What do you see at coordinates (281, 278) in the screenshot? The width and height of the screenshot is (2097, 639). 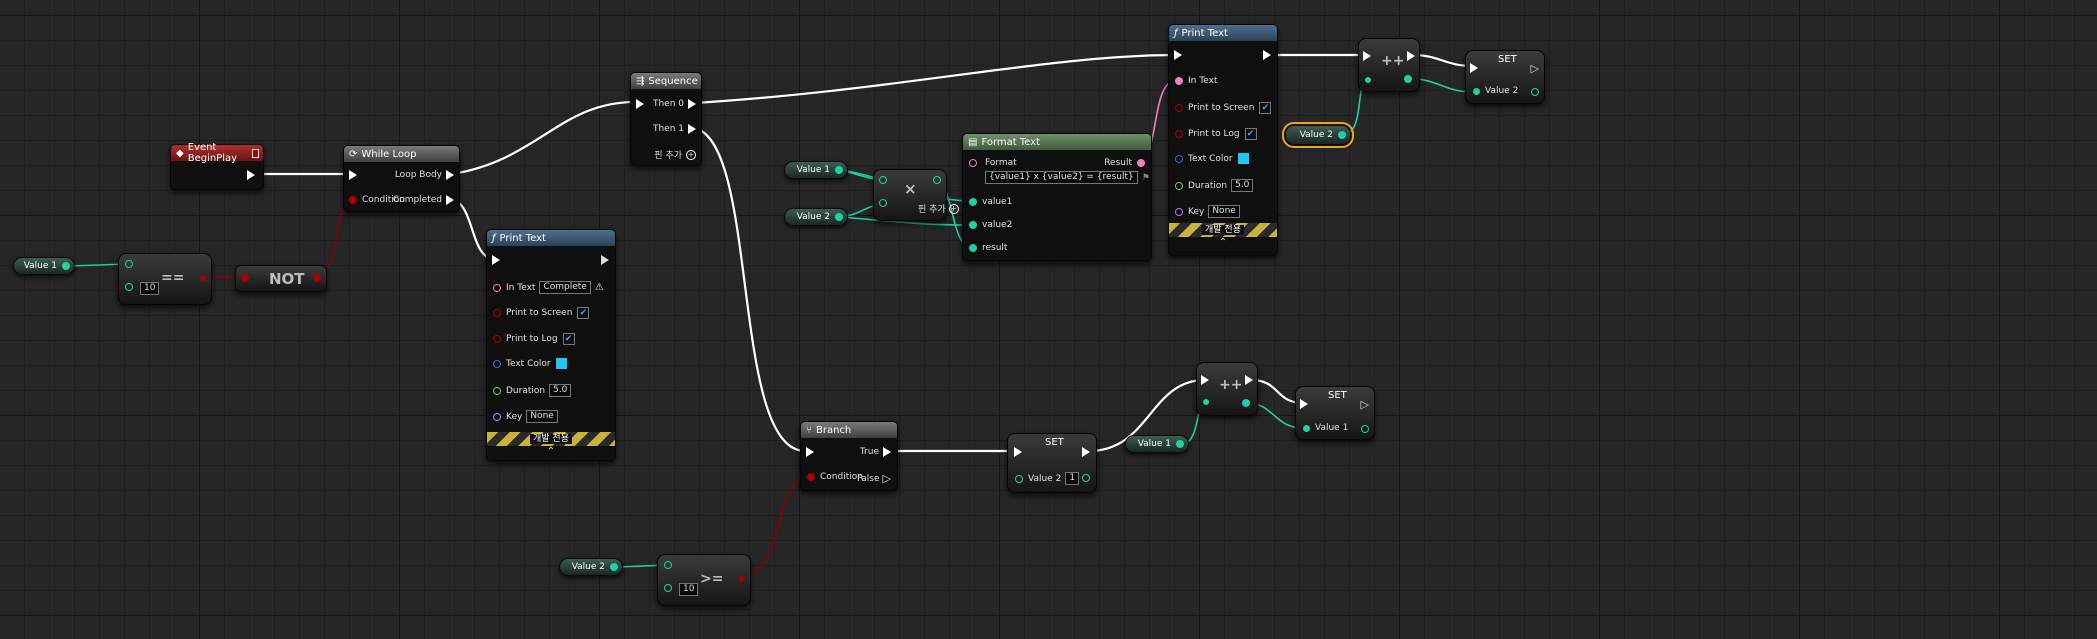 I see `not-node: NOT` at bounding box center [281, 278].